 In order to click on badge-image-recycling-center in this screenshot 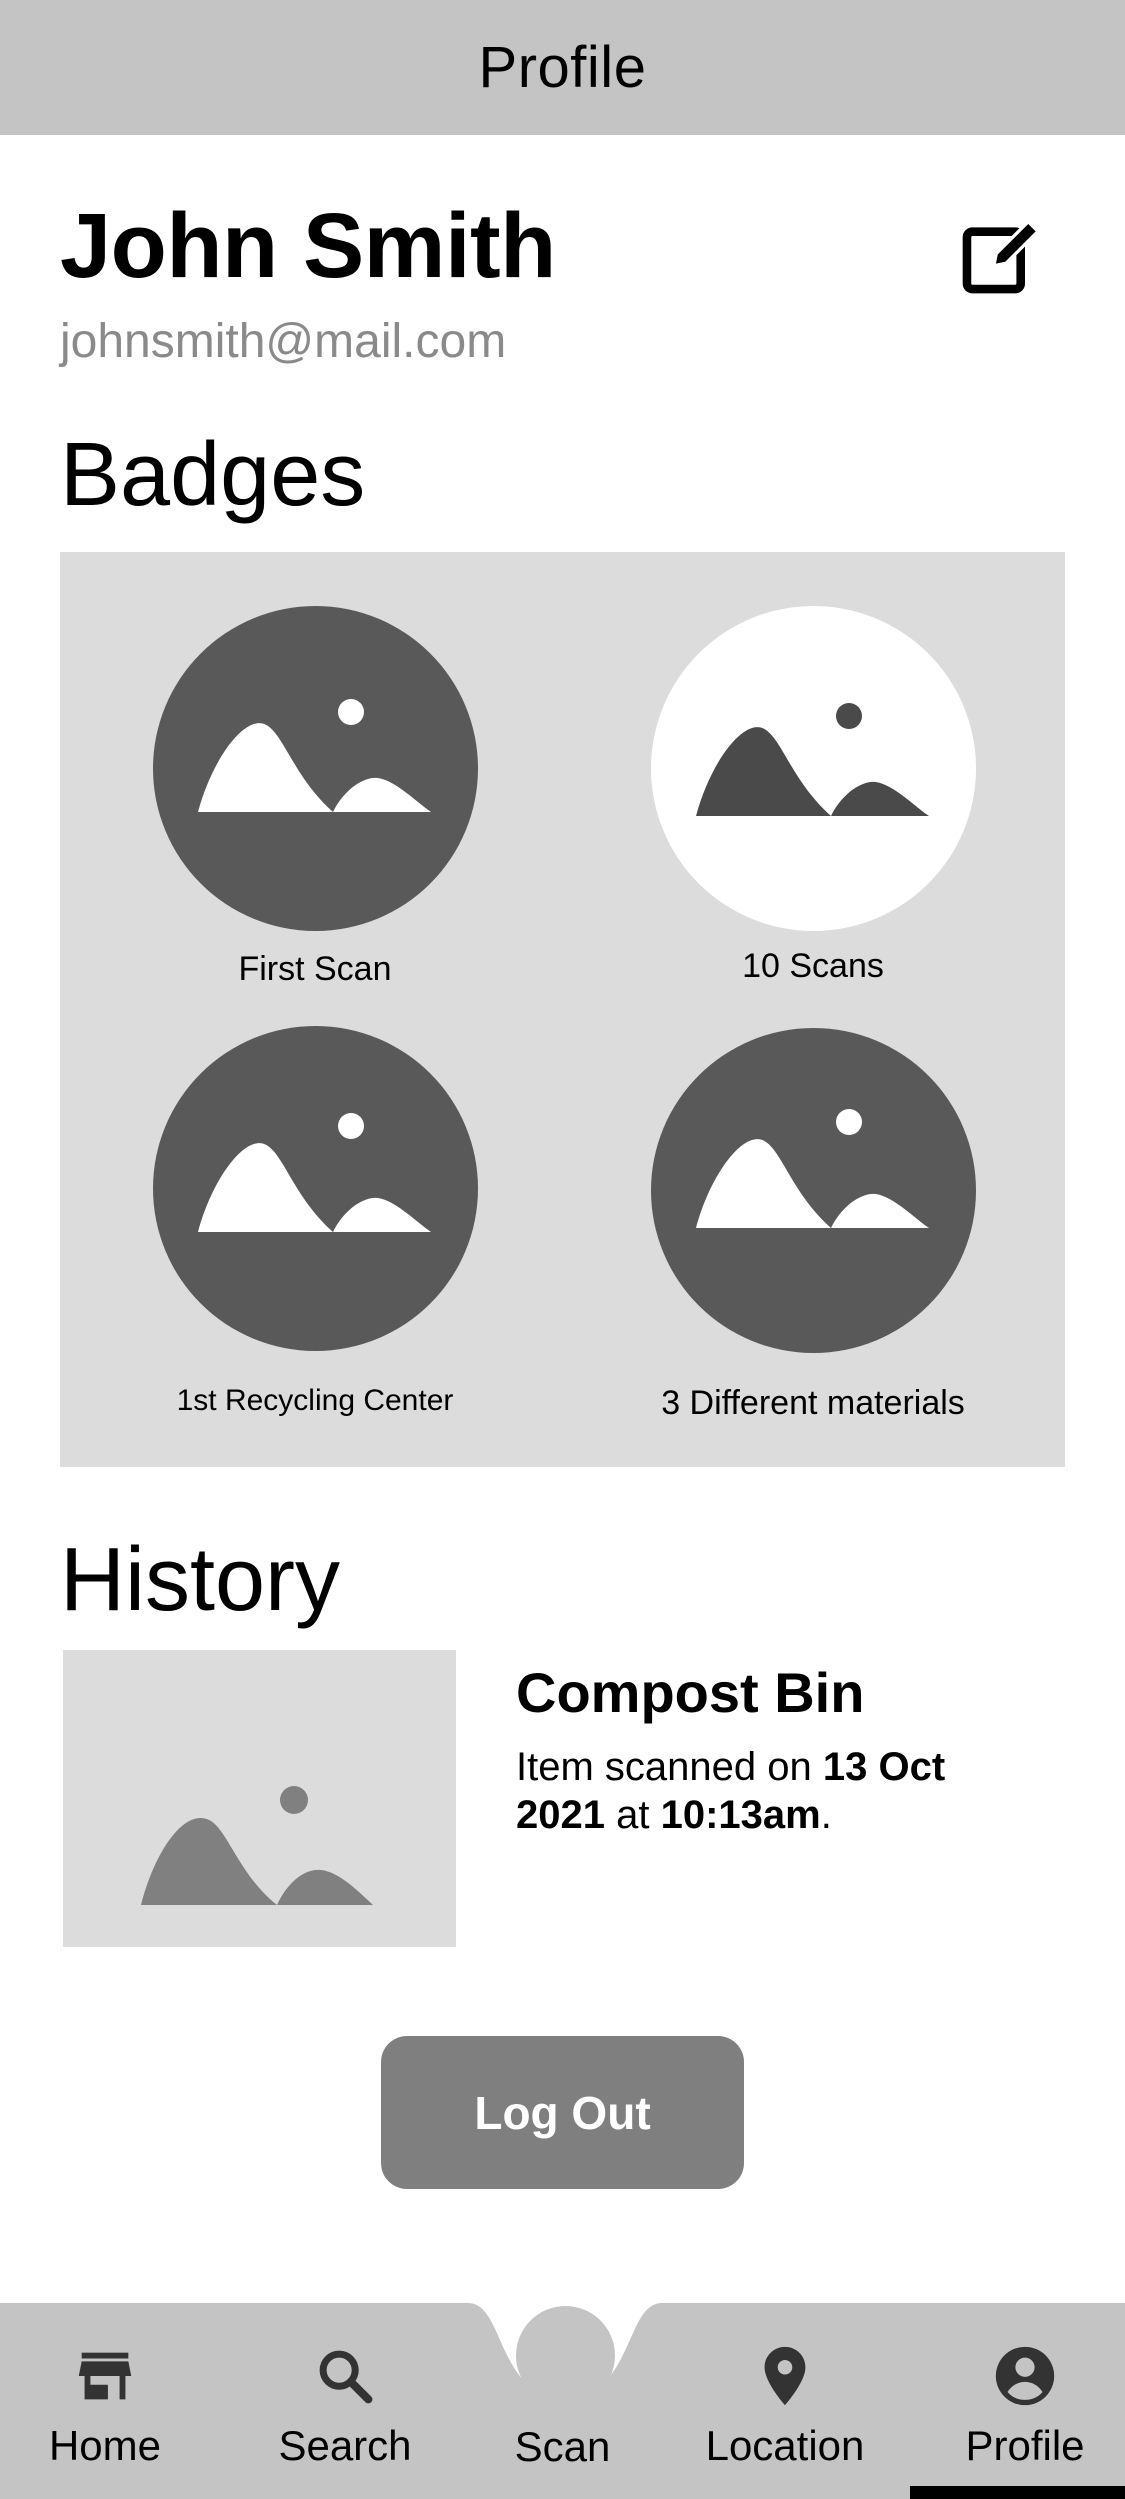, I will do `click(315, 1188)`.